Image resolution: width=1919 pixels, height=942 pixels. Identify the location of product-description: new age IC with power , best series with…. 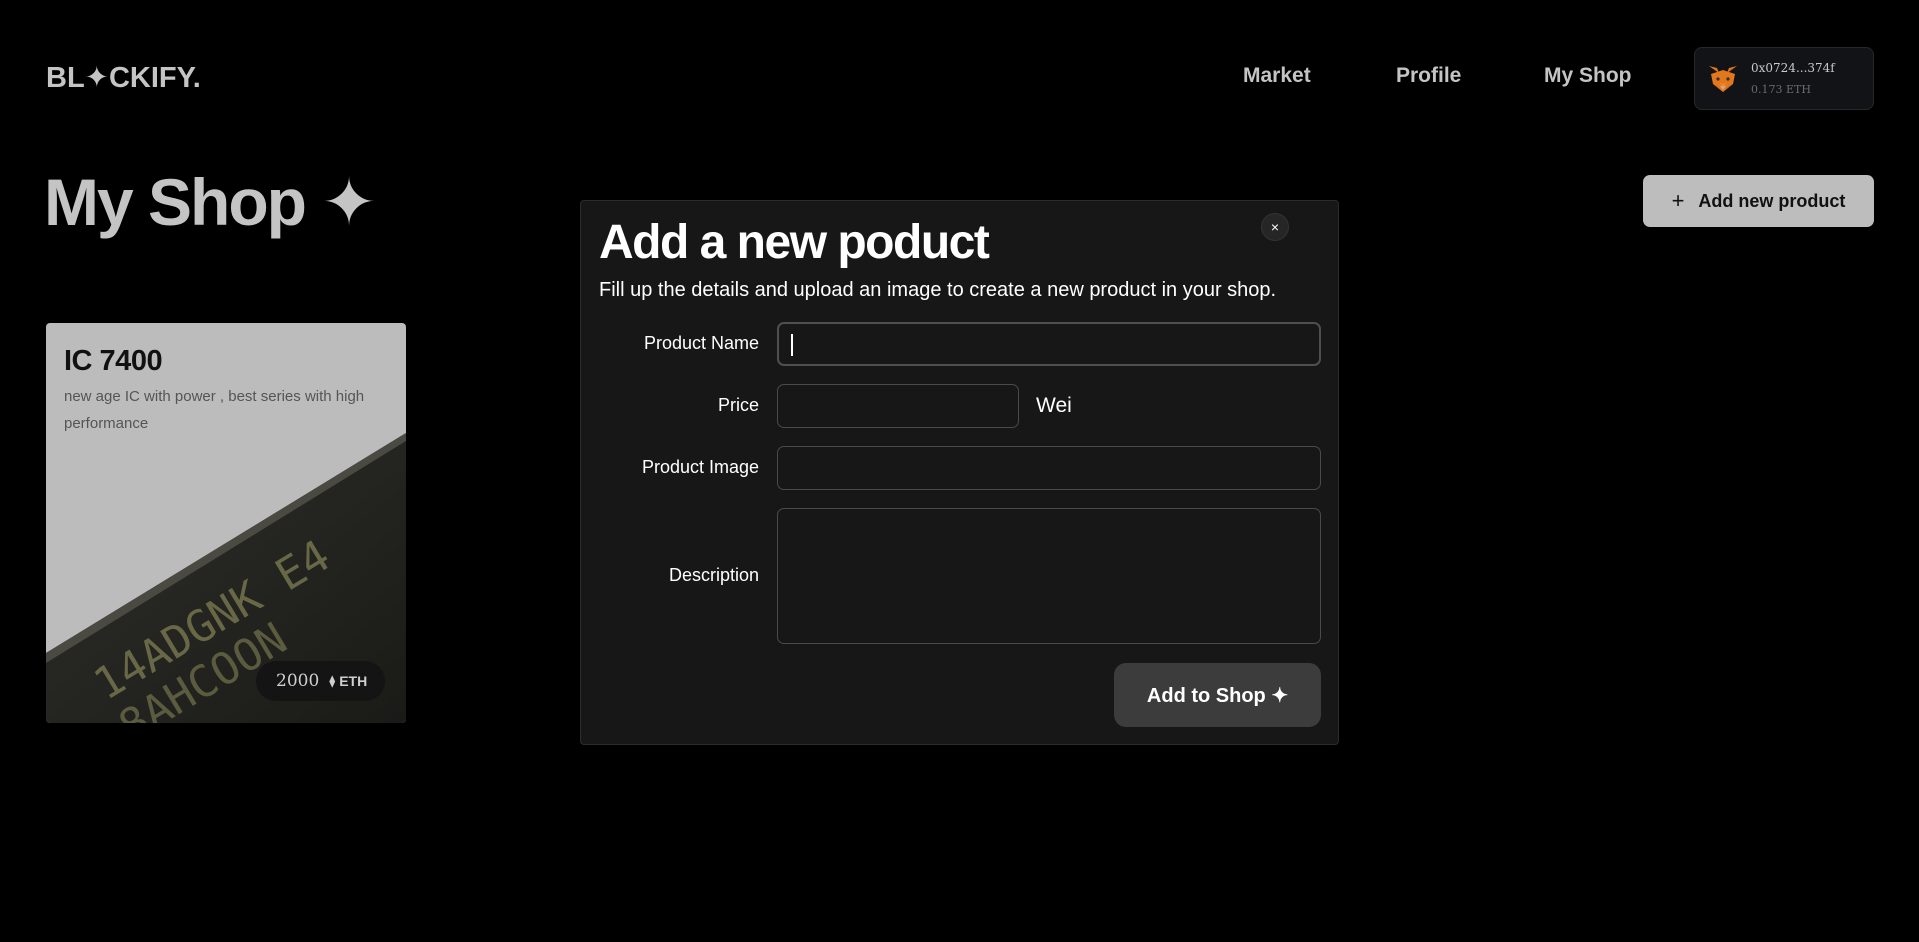
(214, 410).